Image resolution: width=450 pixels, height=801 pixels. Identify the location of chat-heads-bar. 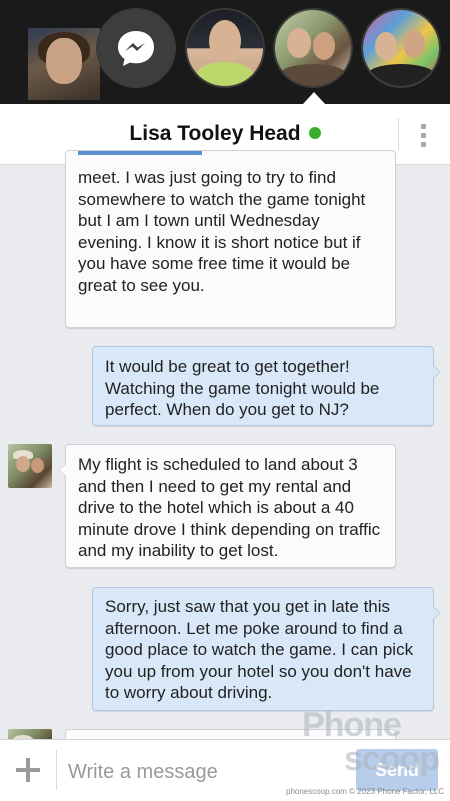
(225, 52).